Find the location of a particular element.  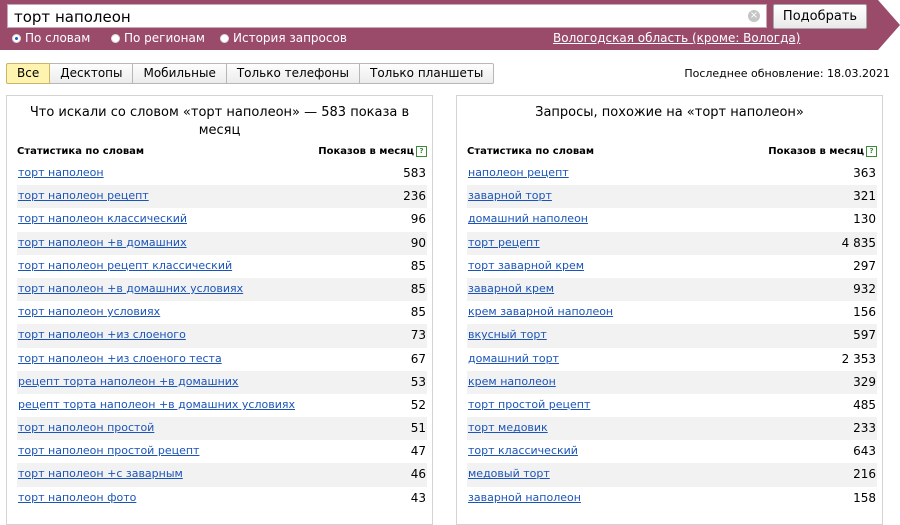

table-row: торт наполеон простой 51 is located at coordinates (222, 429).